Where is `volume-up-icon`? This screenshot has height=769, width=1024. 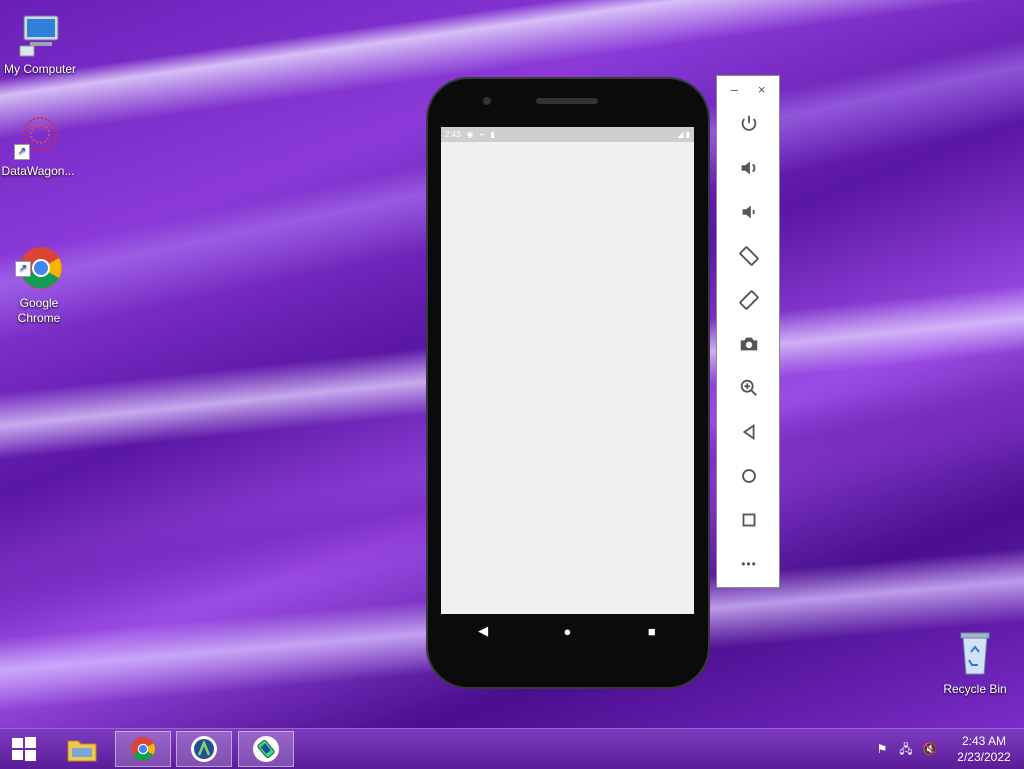 volume-up-icon is located at coordinates (748, 168).